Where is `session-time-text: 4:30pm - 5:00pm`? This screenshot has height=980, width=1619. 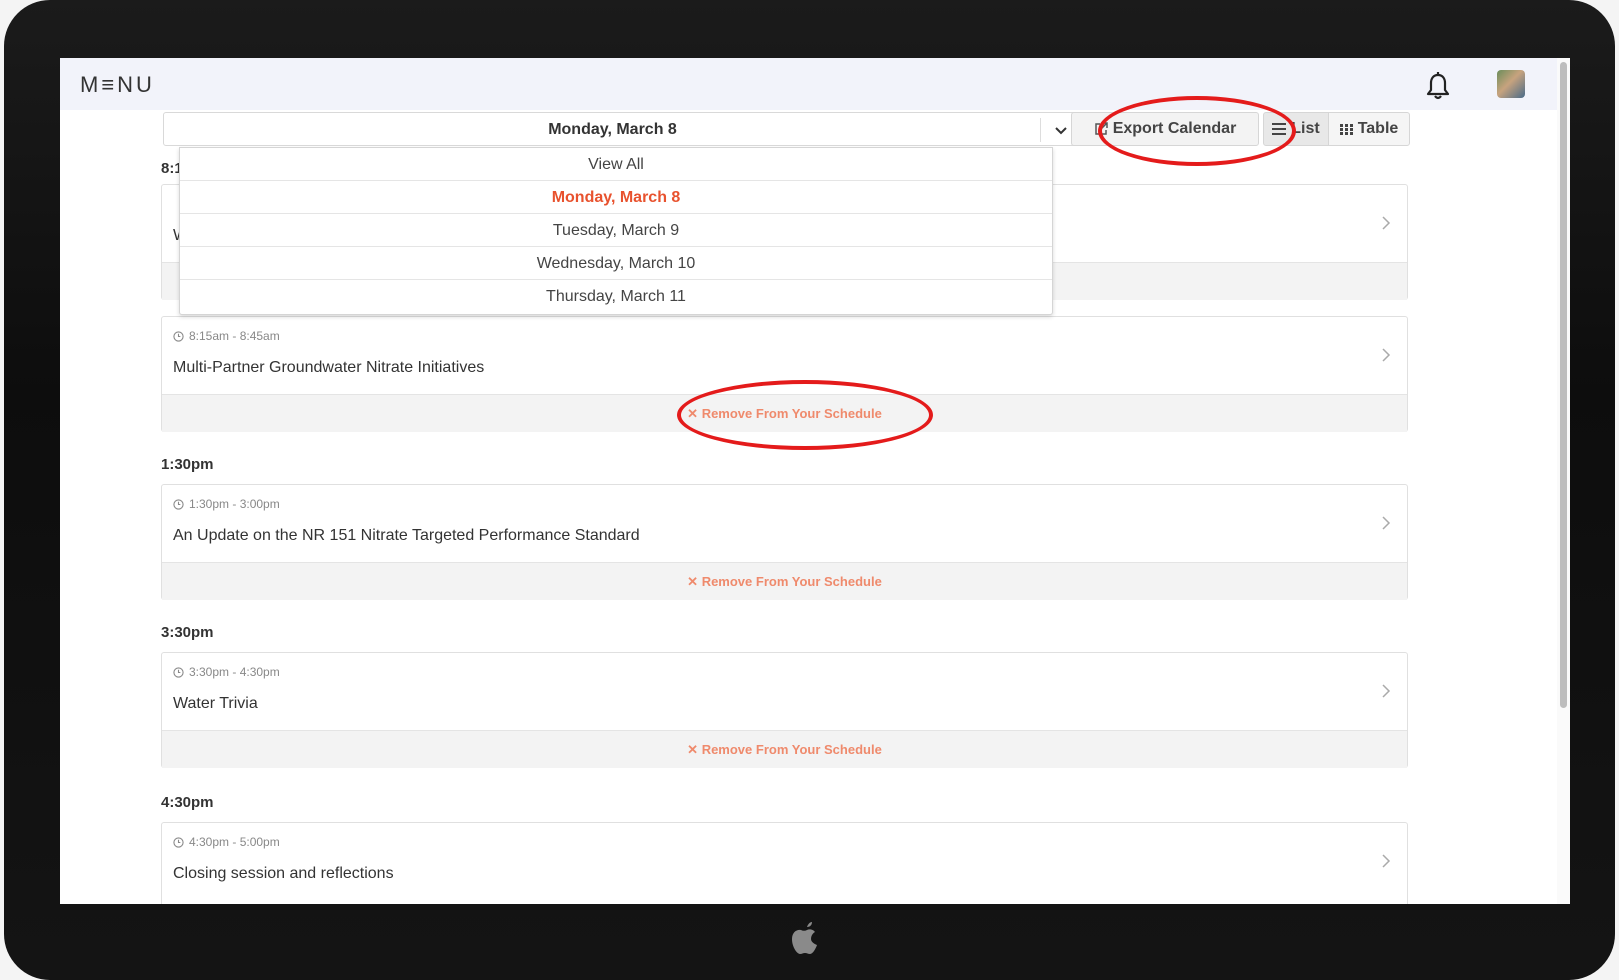 session-time-text: 4:30pm - 5:00pm is located at coordinates (234, 842).